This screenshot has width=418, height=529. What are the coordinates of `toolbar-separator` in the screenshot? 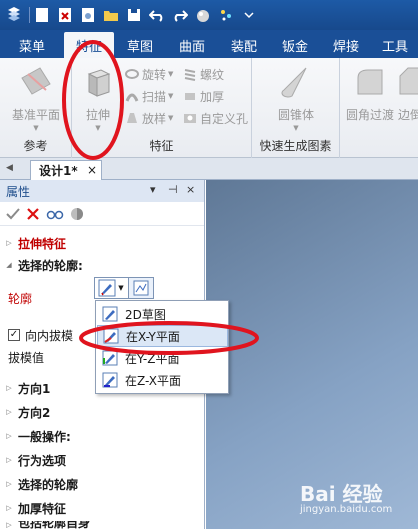 It's located at (29, 15).